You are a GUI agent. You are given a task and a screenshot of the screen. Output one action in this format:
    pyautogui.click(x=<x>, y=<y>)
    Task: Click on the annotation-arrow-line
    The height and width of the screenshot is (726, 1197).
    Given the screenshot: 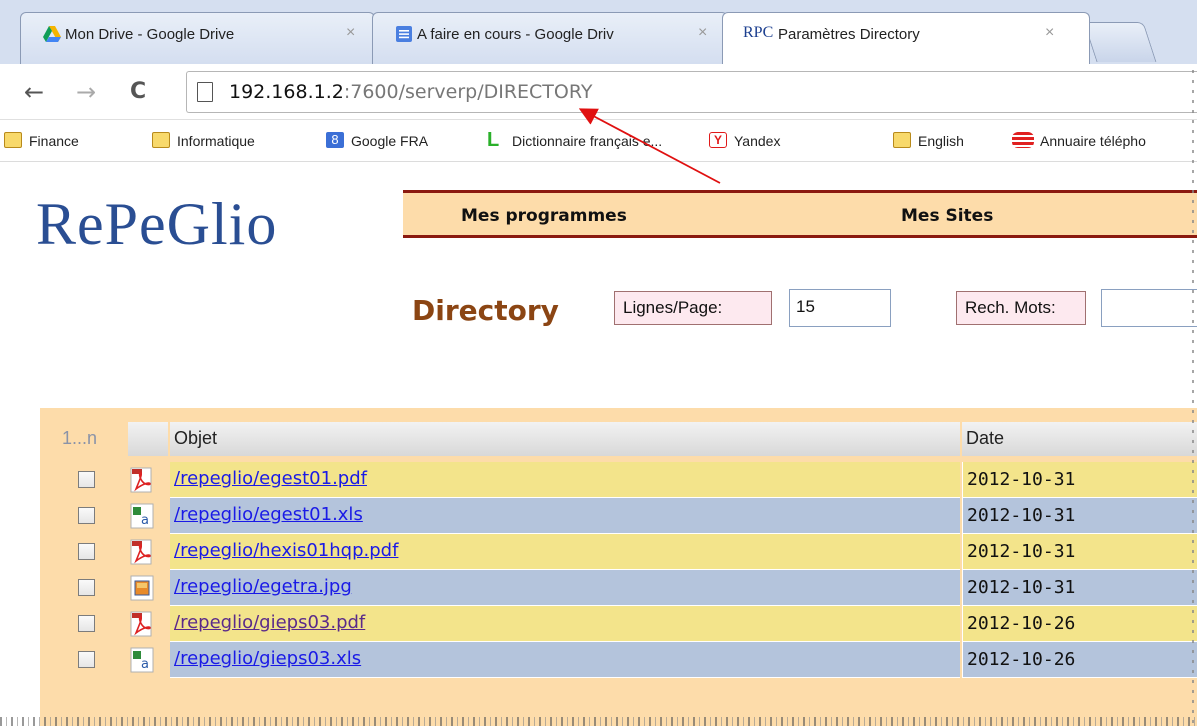 What is the action you would take?
    pyautogui.click(x=649, y=146)
    